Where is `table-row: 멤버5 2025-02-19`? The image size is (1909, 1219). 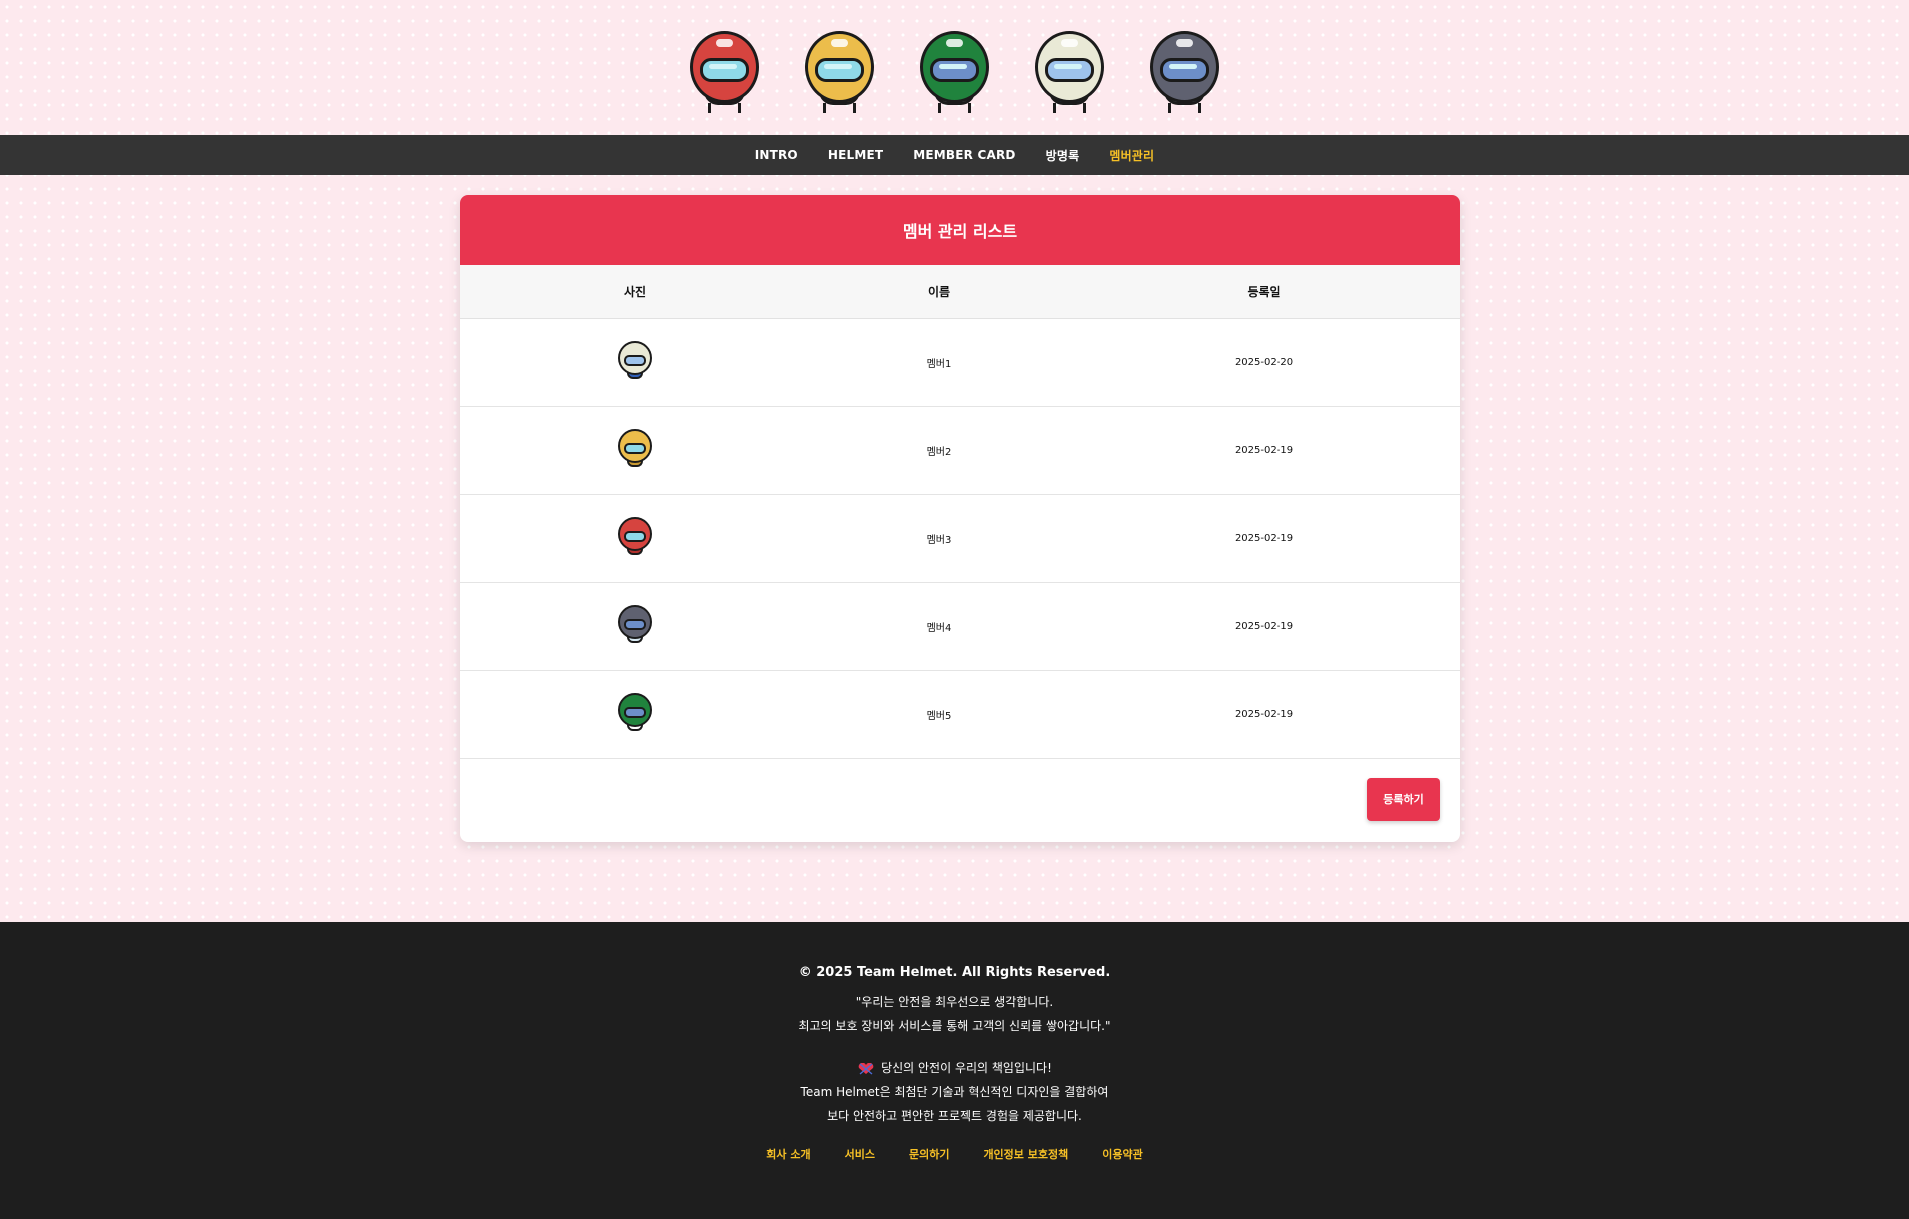
table-row: 멤버5 2025-02-19 is located at coordinates (960, 715).